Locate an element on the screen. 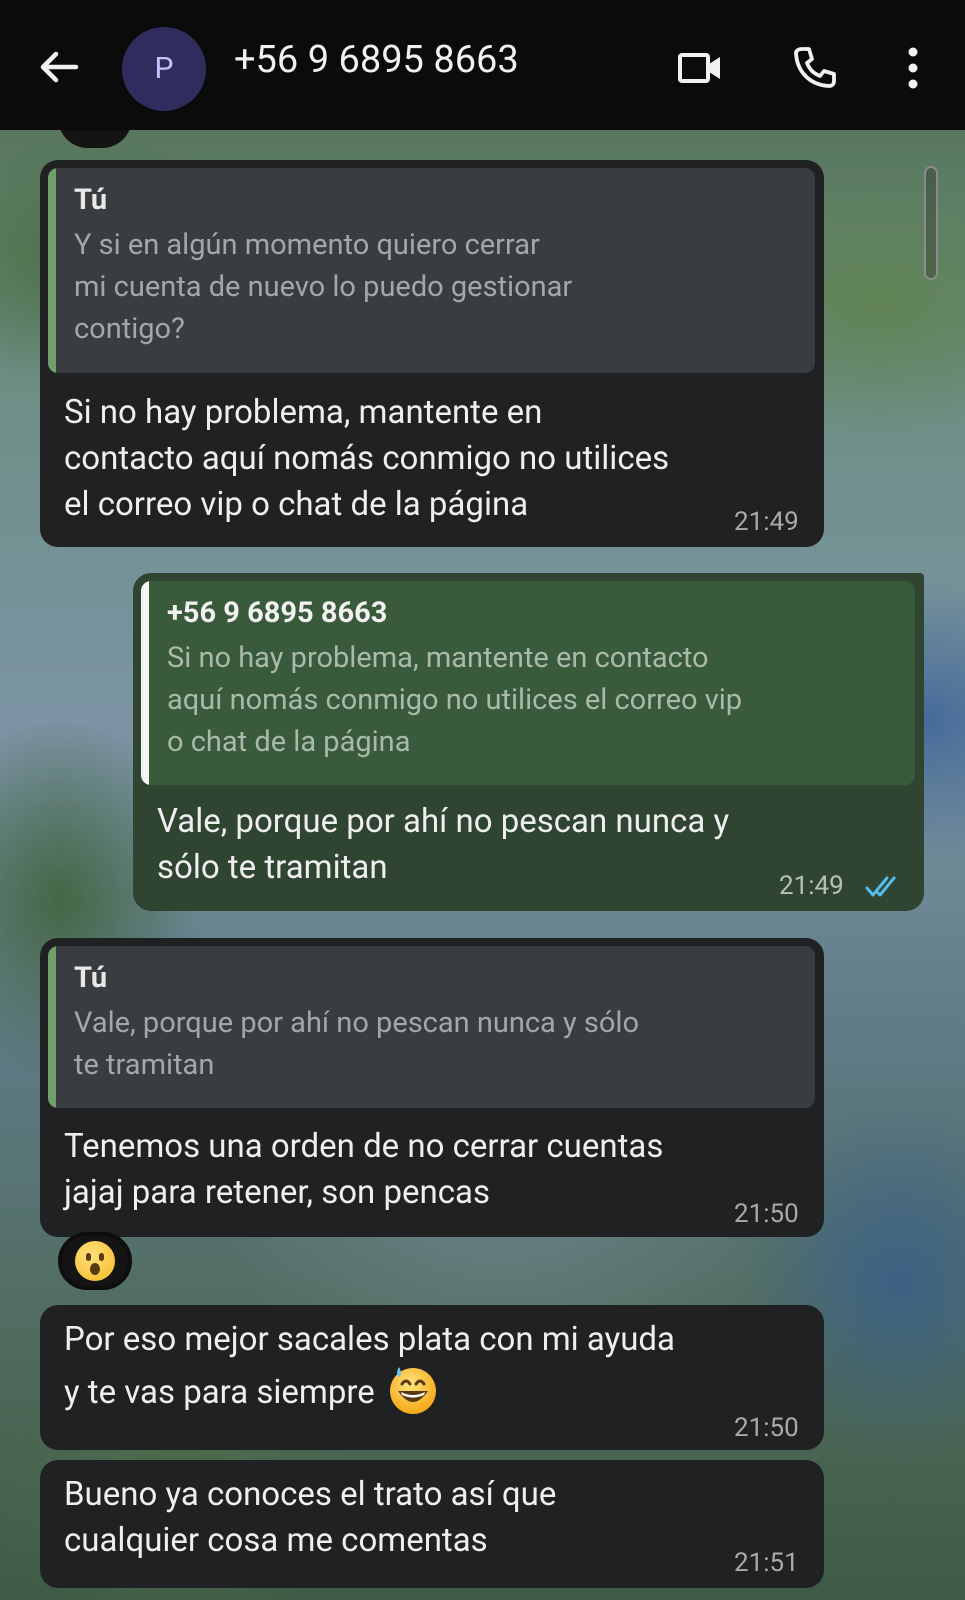 The width and height of the screenshot is (965, 1600). scrollbar-thumb is located at coordinates (931, 223).